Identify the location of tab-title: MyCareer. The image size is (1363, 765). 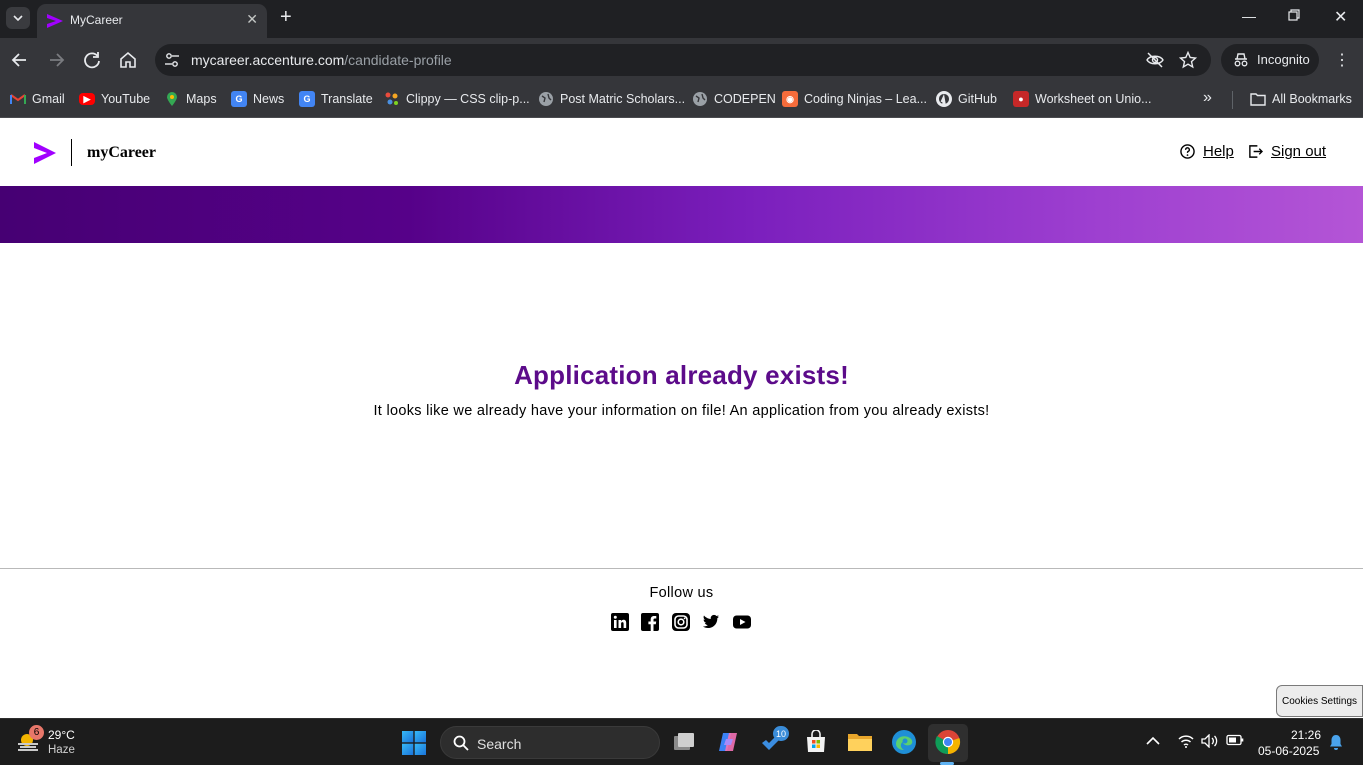
(96, 20).